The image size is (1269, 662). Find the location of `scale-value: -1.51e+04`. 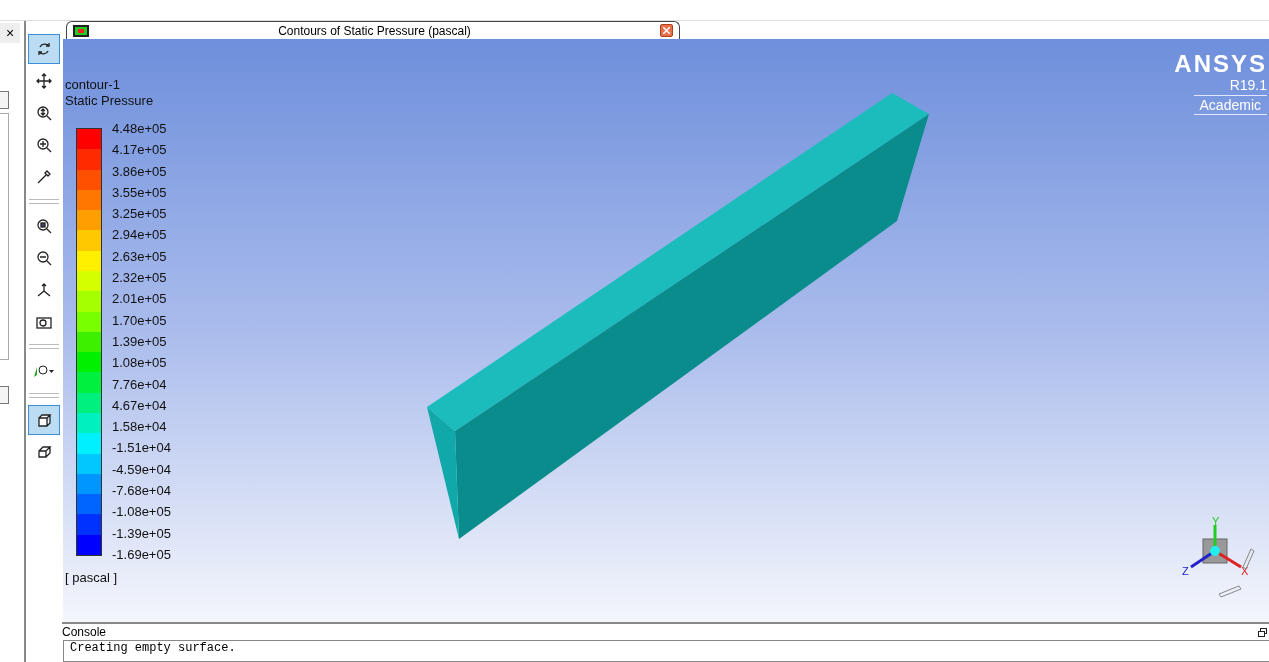

scale-value: -1.51e+04 is located at coordinates (141, 449).